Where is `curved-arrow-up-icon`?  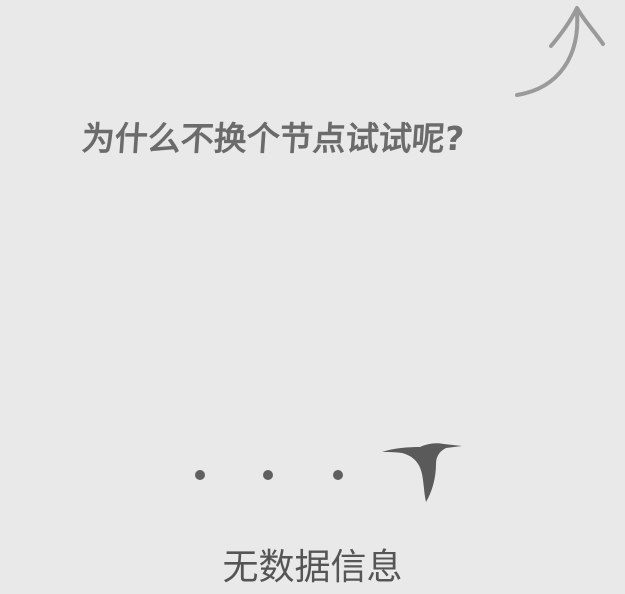 curved-arrow-up-icon is located at coordinates (560, 51).